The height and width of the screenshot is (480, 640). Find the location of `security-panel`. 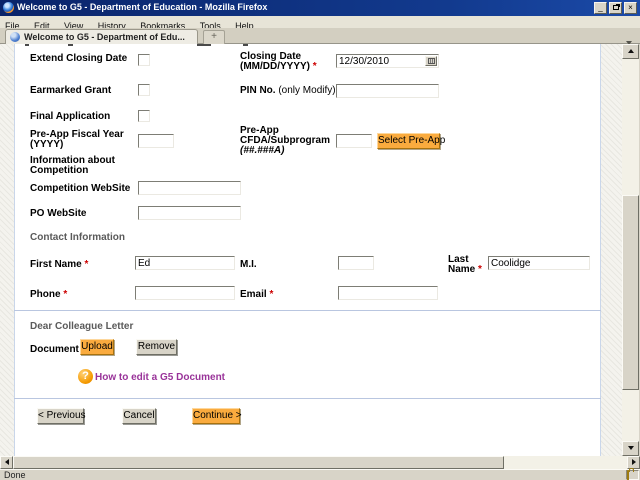

security-panel is located at coordinates (632, 475).